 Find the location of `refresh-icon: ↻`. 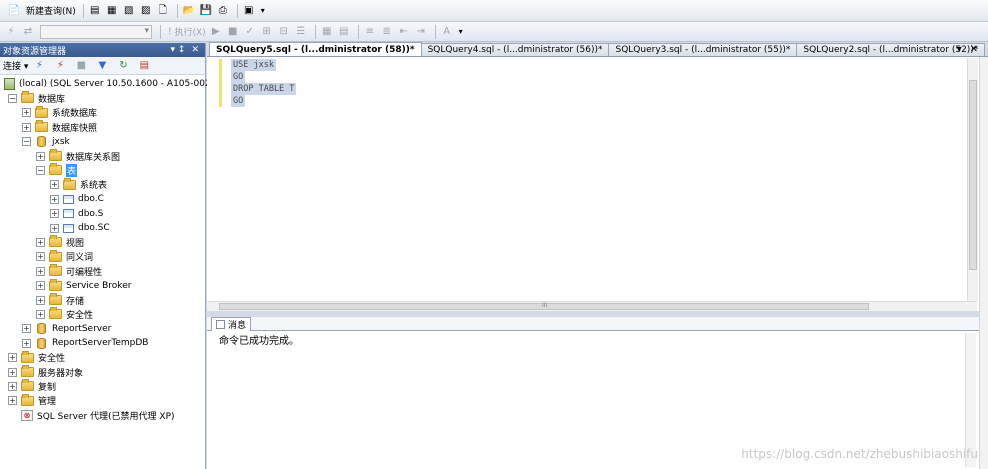

refresh-icon: ↻ is located at coordinates (123, 66).